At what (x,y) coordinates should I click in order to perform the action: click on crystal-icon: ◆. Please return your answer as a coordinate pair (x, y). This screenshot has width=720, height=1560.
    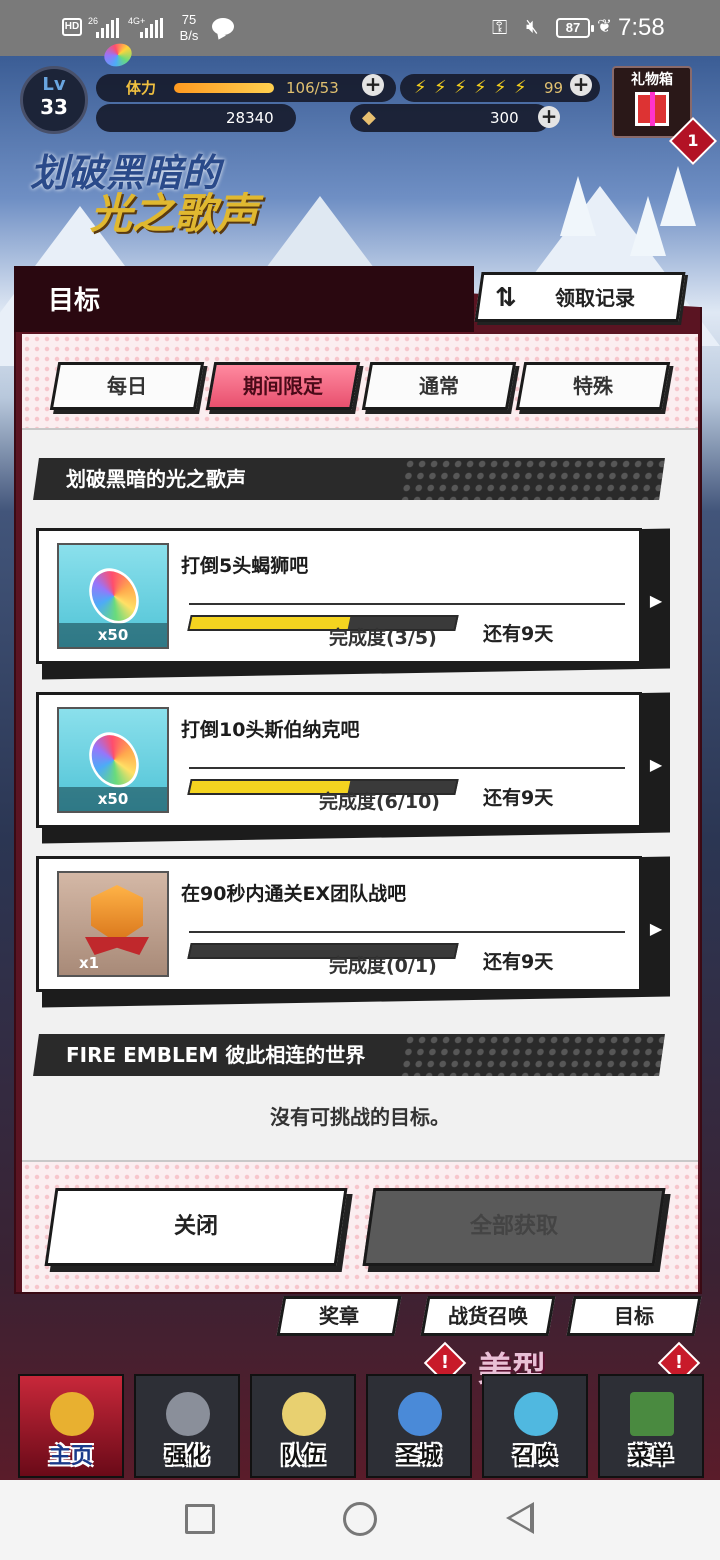
    Looking at the image, I should click on (369, 117).